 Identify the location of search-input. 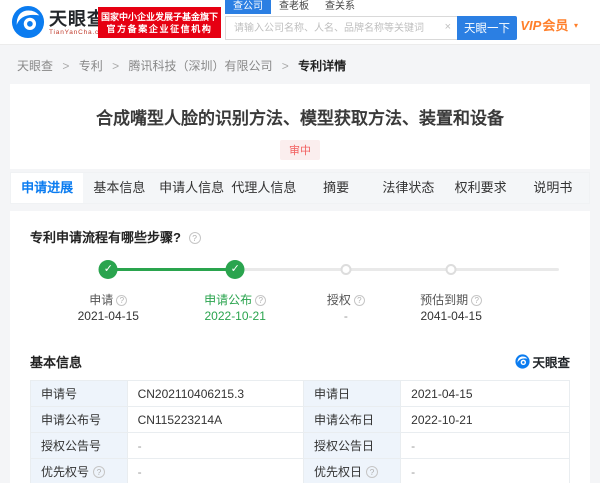
(341, 28).